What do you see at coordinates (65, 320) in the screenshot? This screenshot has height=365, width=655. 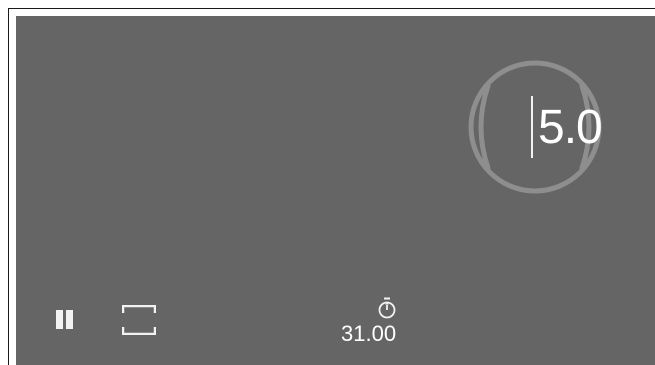 I see `pause-button` at bounding box center [65, 320].